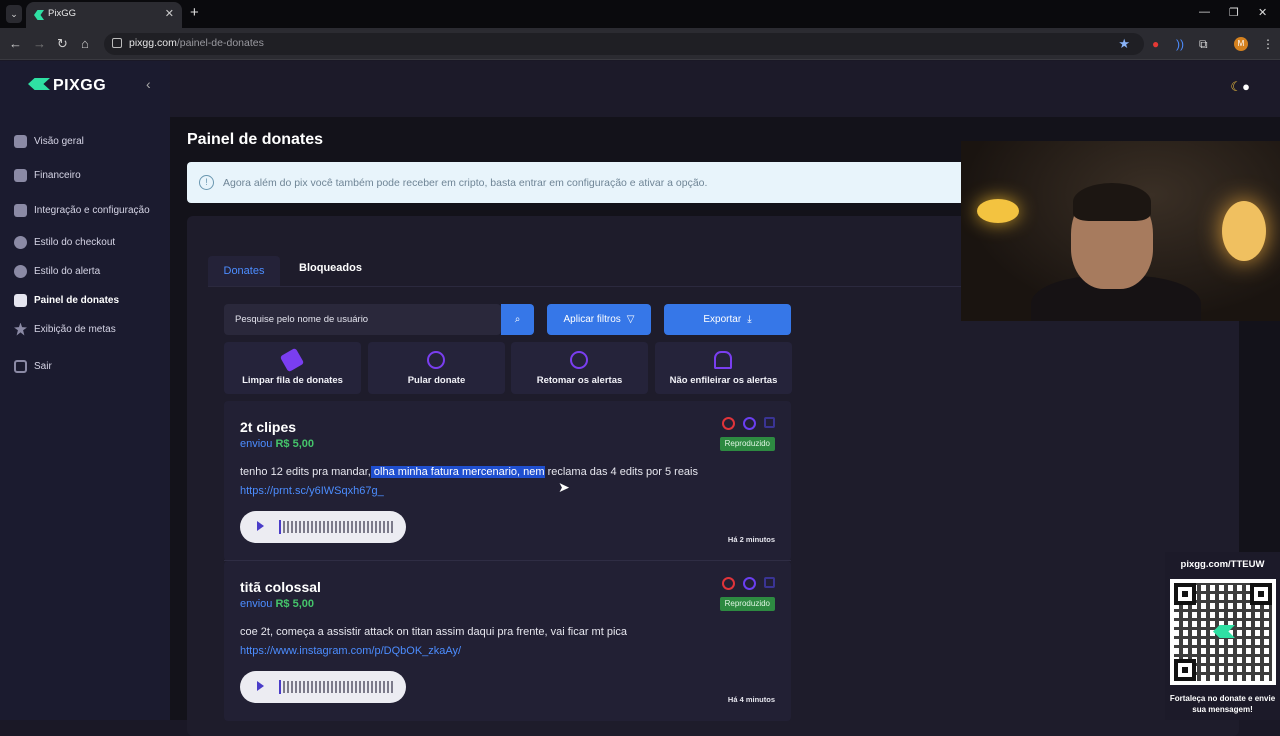 The width and height of the screenshot is (1280, 736). I want to click on document-icon, so click(20, 210).